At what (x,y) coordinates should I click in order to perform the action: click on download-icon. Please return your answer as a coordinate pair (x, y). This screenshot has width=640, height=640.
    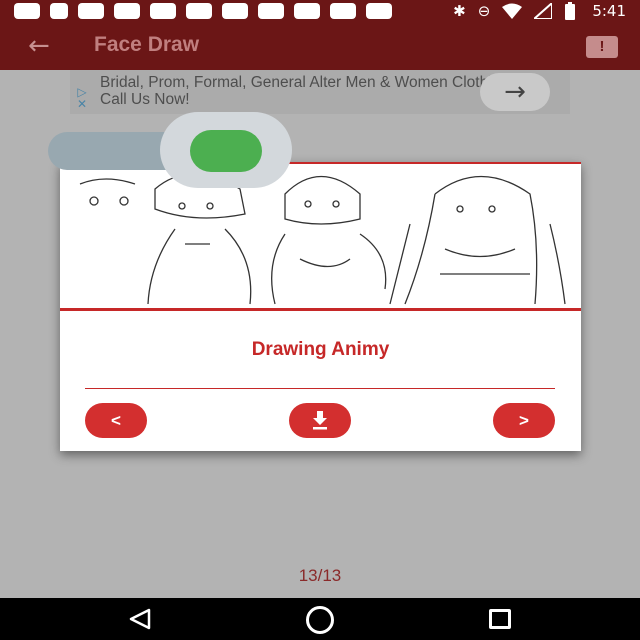
    Looking at the image, I should click on (320, 420).